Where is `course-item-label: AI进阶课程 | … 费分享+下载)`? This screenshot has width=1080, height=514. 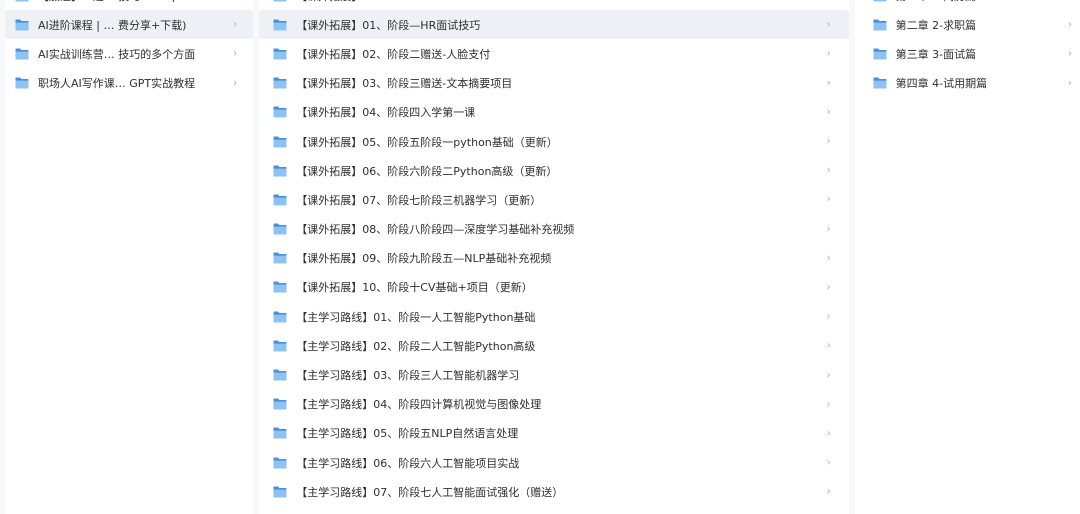
course-item-label: AI进阶课程 | … 费分享+下载) is located at coordinates (112, 25).